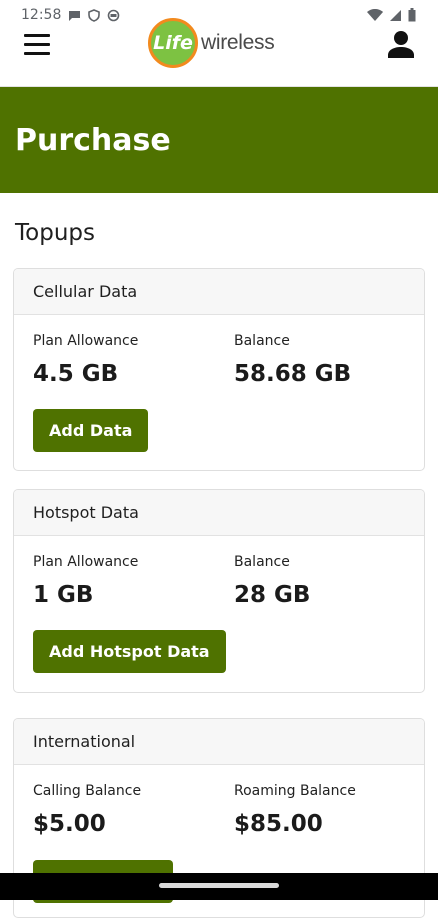 The width and height of the screenshot is (438, 918). What do you see at coordinates (94, 15) in the screenshot?
I see `shield-icon` at bounding box center [94, 15].